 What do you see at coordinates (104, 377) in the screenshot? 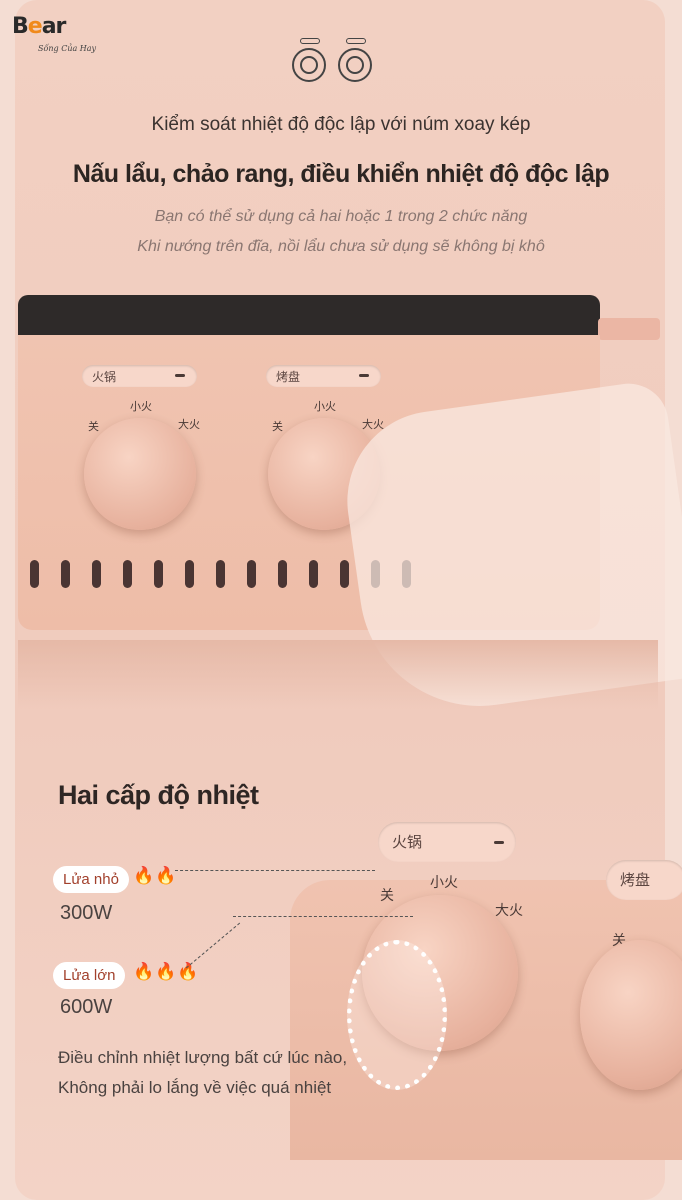
I see `panel-hotpot-label: 火锅` at bounding box center [104, 377].